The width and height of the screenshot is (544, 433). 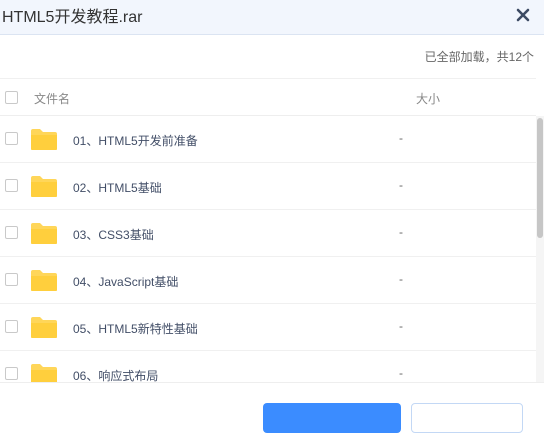 I want to click on file-row: 01、HTML5开发前准备 -, so click(x=268, y=139).